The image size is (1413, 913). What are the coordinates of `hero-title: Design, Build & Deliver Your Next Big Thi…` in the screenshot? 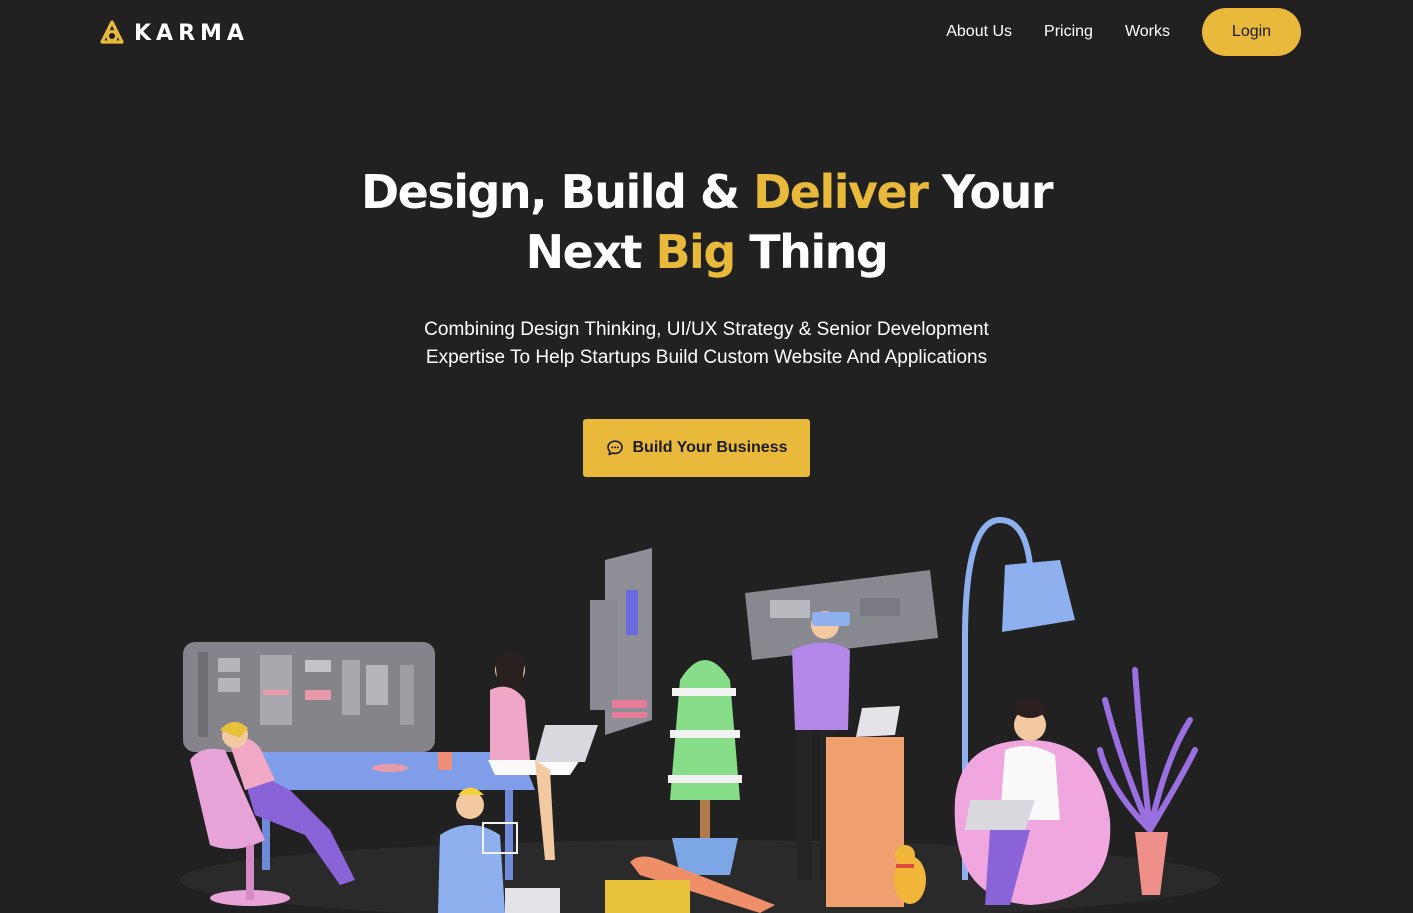 It's located at (706, 222).